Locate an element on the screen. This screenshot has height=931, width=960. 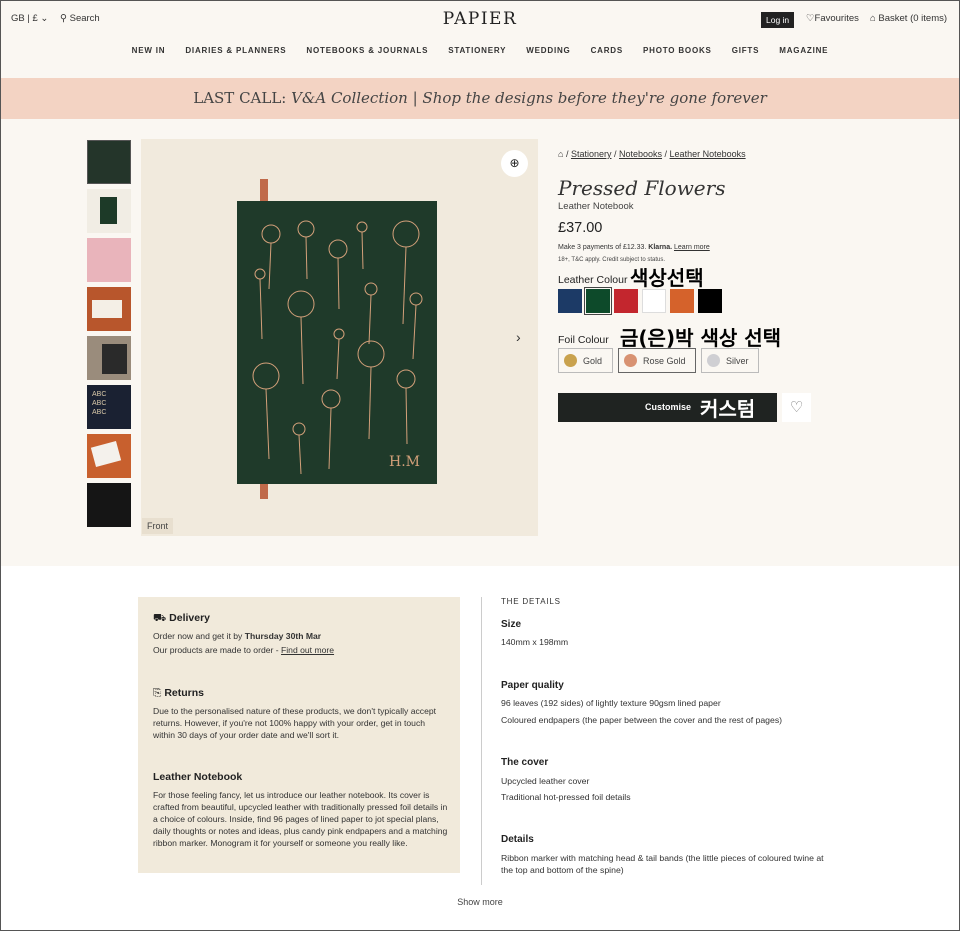
thumbnail-open-shape is located at coordinates (106, 454).